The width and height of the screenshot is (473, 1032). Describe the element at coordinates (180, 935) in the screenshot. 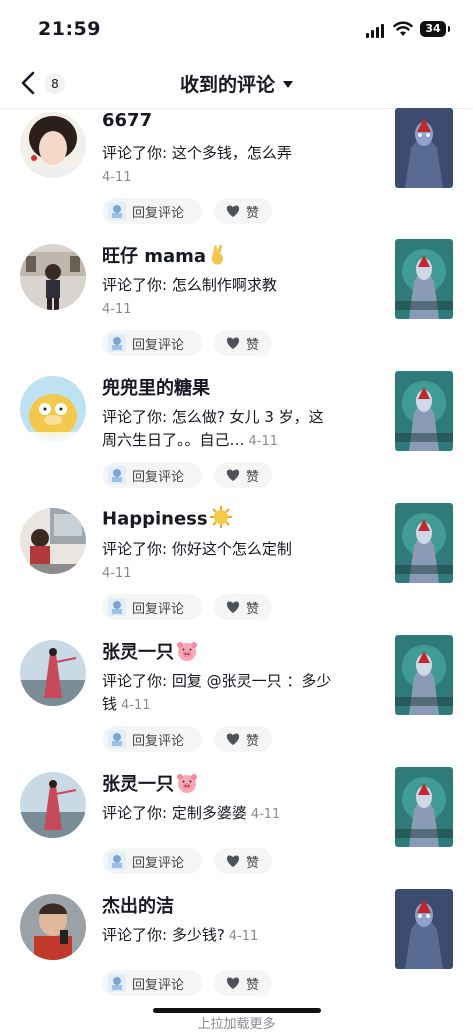

I see `comment-text: 评论了你: 多少钱? 4-11` at that location.